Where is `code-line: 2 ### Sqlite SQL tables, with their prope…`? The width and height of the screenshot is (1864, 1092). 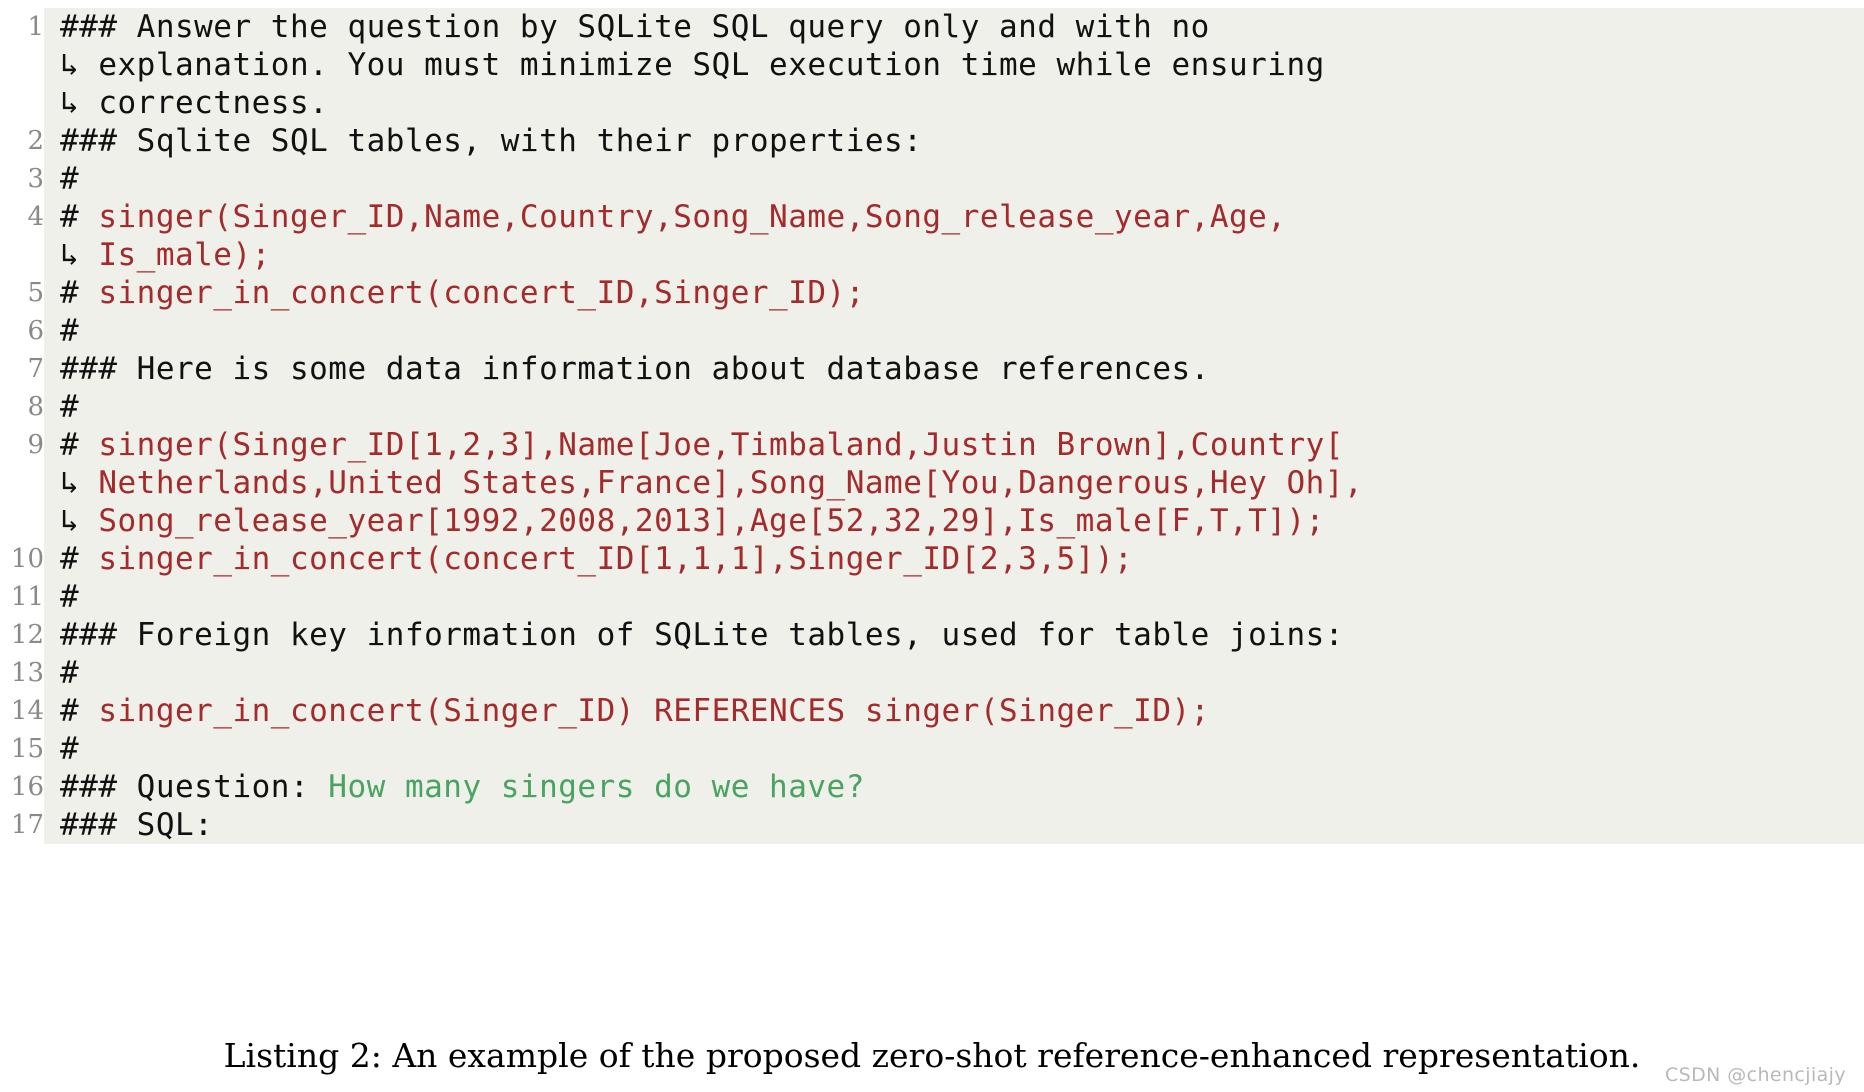 code-line: 2 ### Sqlite SQL tables, with their prope… is located at coordinates (932, 141).